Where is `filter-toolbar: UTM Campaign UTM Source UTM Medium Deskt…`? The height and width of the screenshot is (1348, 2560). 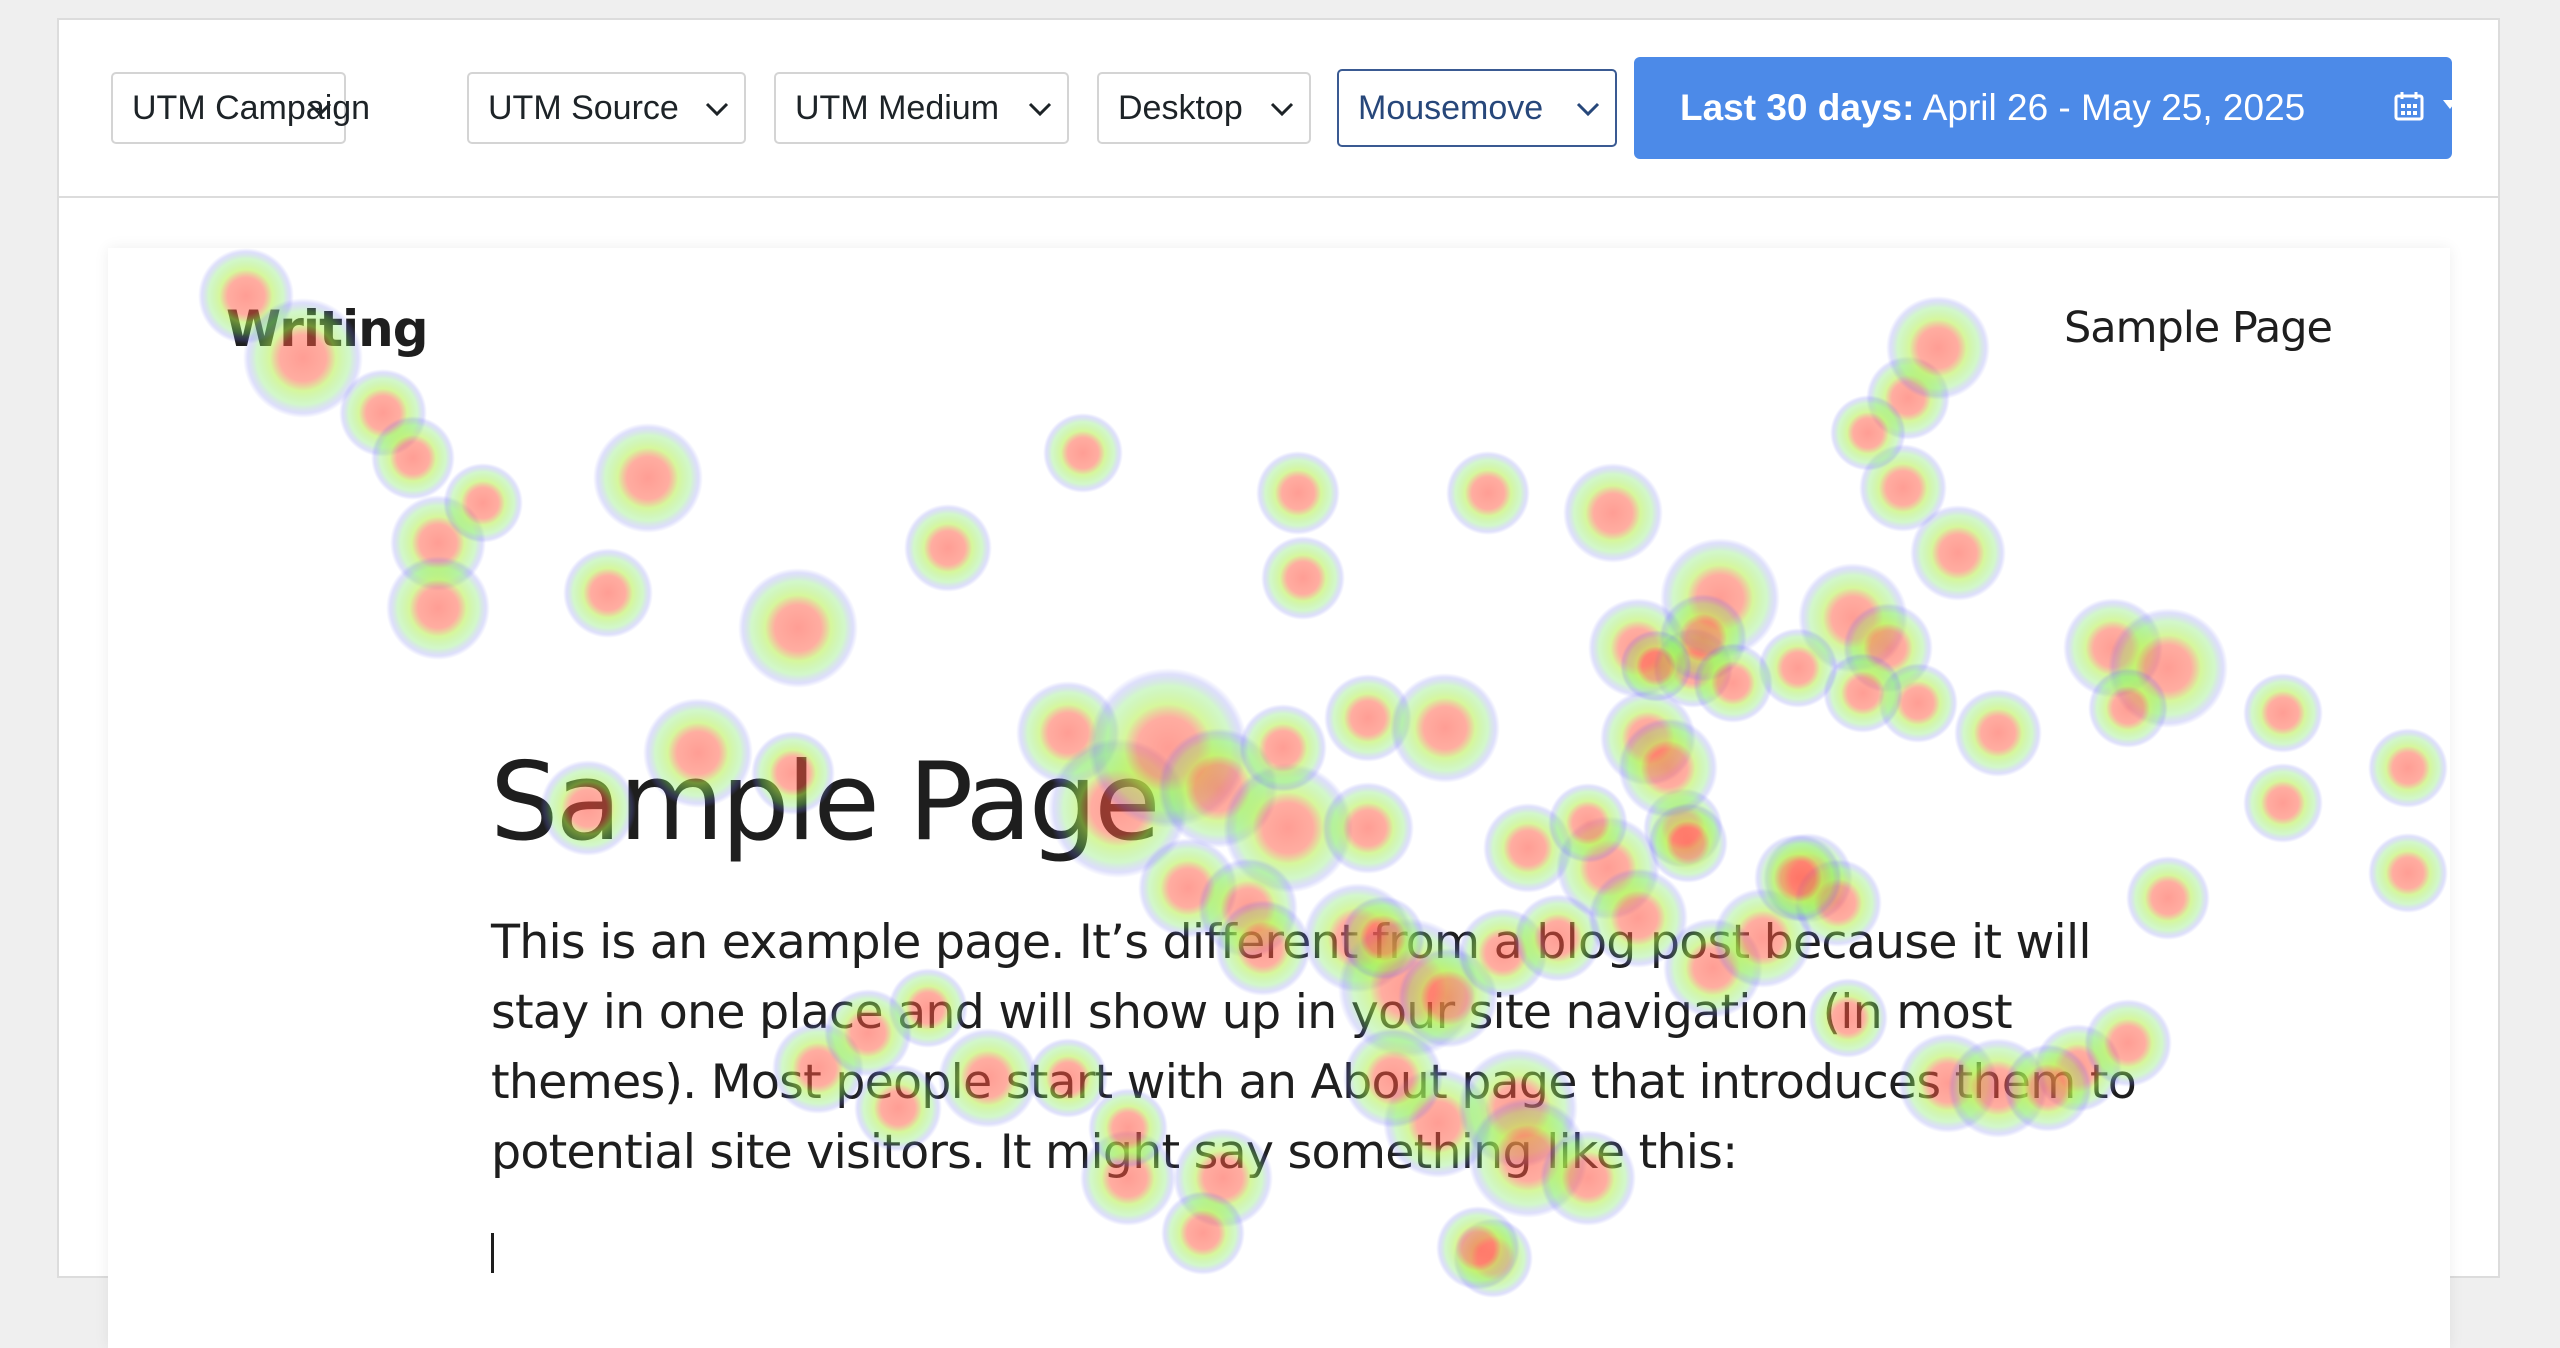 filter-toolbar: UTM Campaign UTM Source UTM Medium Deskt… is located at coordinates (1278, 109).